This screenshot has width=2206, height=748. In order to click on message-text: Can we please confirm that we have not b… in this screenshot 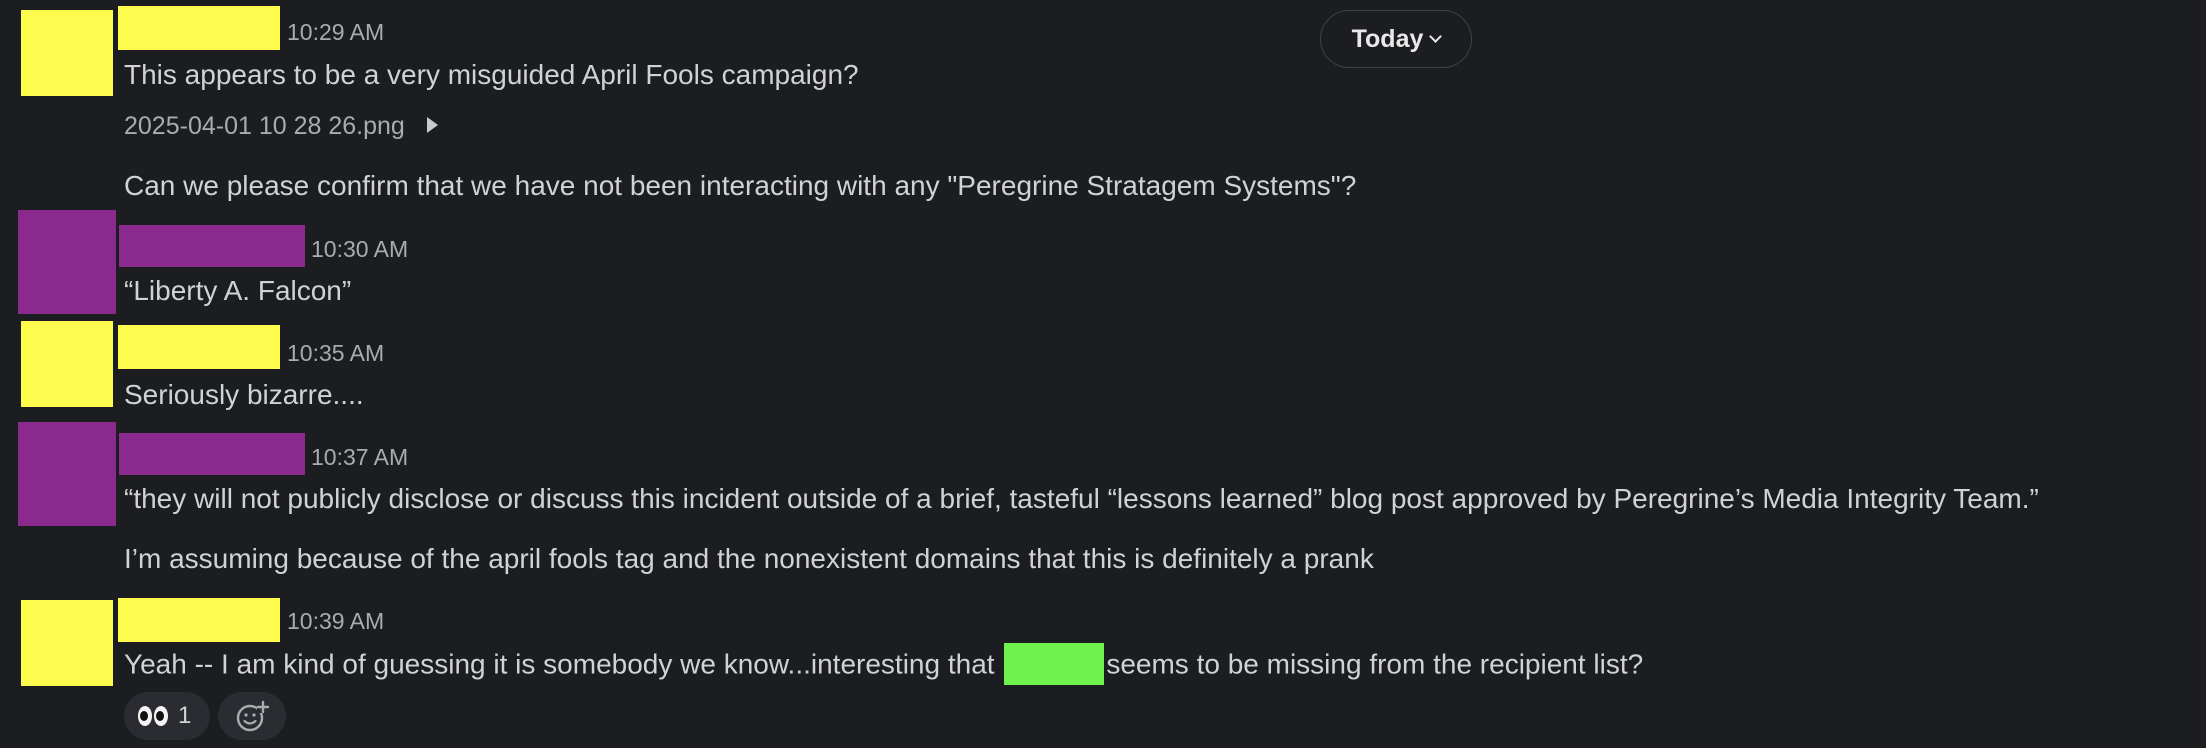, I will do `click(740, 185)`.